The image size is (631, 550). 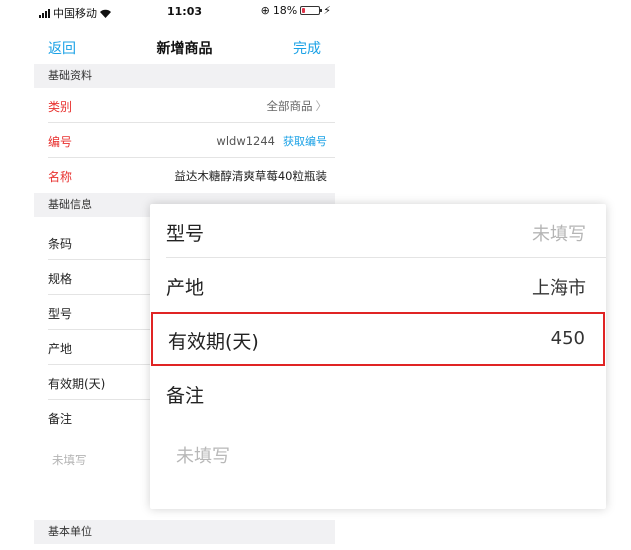 I want to click on category-label: 类别, so click(x=60, y=107).